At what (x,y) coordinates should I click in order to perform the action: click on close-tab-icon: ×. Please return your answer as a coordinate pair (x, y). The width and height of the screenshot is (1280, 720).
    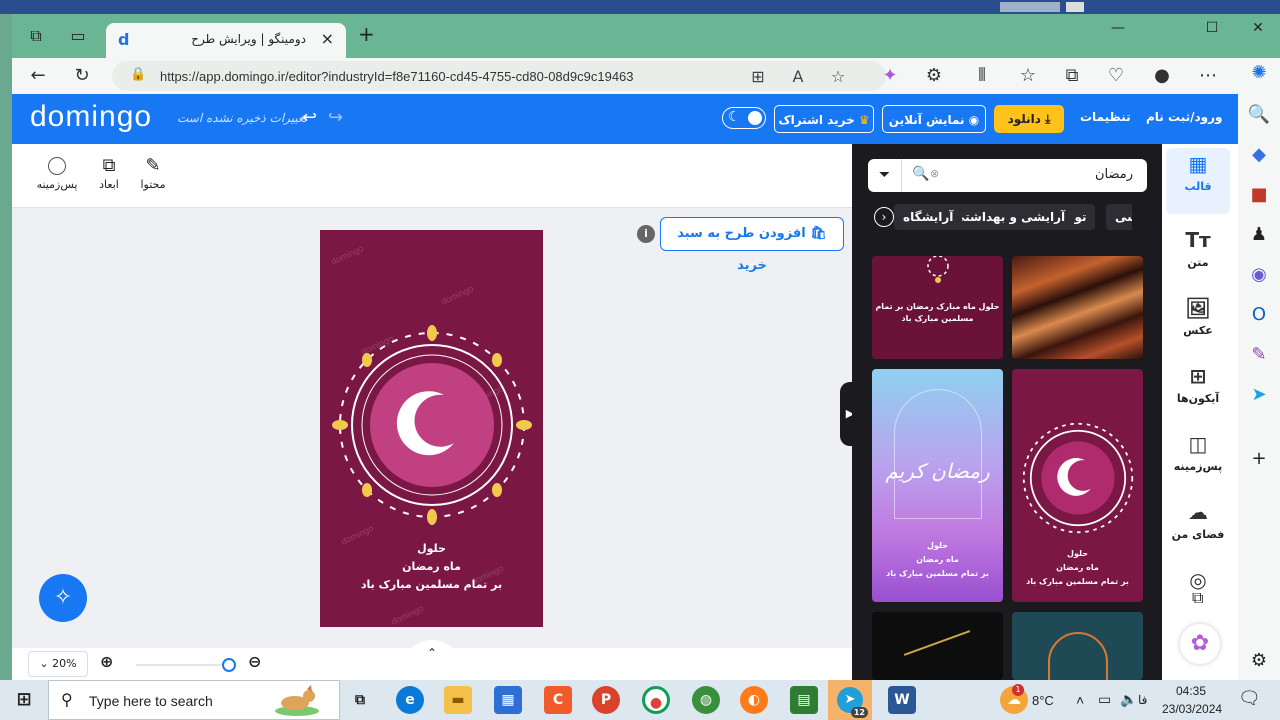
    Looking at the image, I should click on (327, 38).